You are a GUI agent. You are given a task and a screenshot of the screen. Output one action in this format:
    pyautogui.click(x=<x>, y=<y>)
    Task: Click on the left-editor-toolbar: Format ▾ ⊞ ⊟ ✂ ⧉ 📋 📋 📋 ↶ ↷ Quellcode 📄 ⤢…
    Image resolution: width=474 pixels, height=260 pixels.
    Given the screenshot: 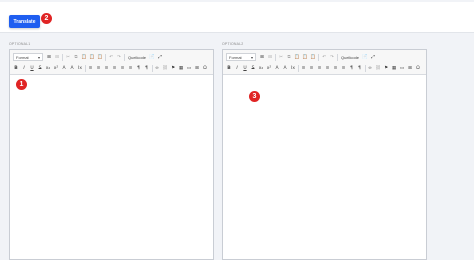 What is the action you would take?
    pyautogui.click(x=111, y=62)
    